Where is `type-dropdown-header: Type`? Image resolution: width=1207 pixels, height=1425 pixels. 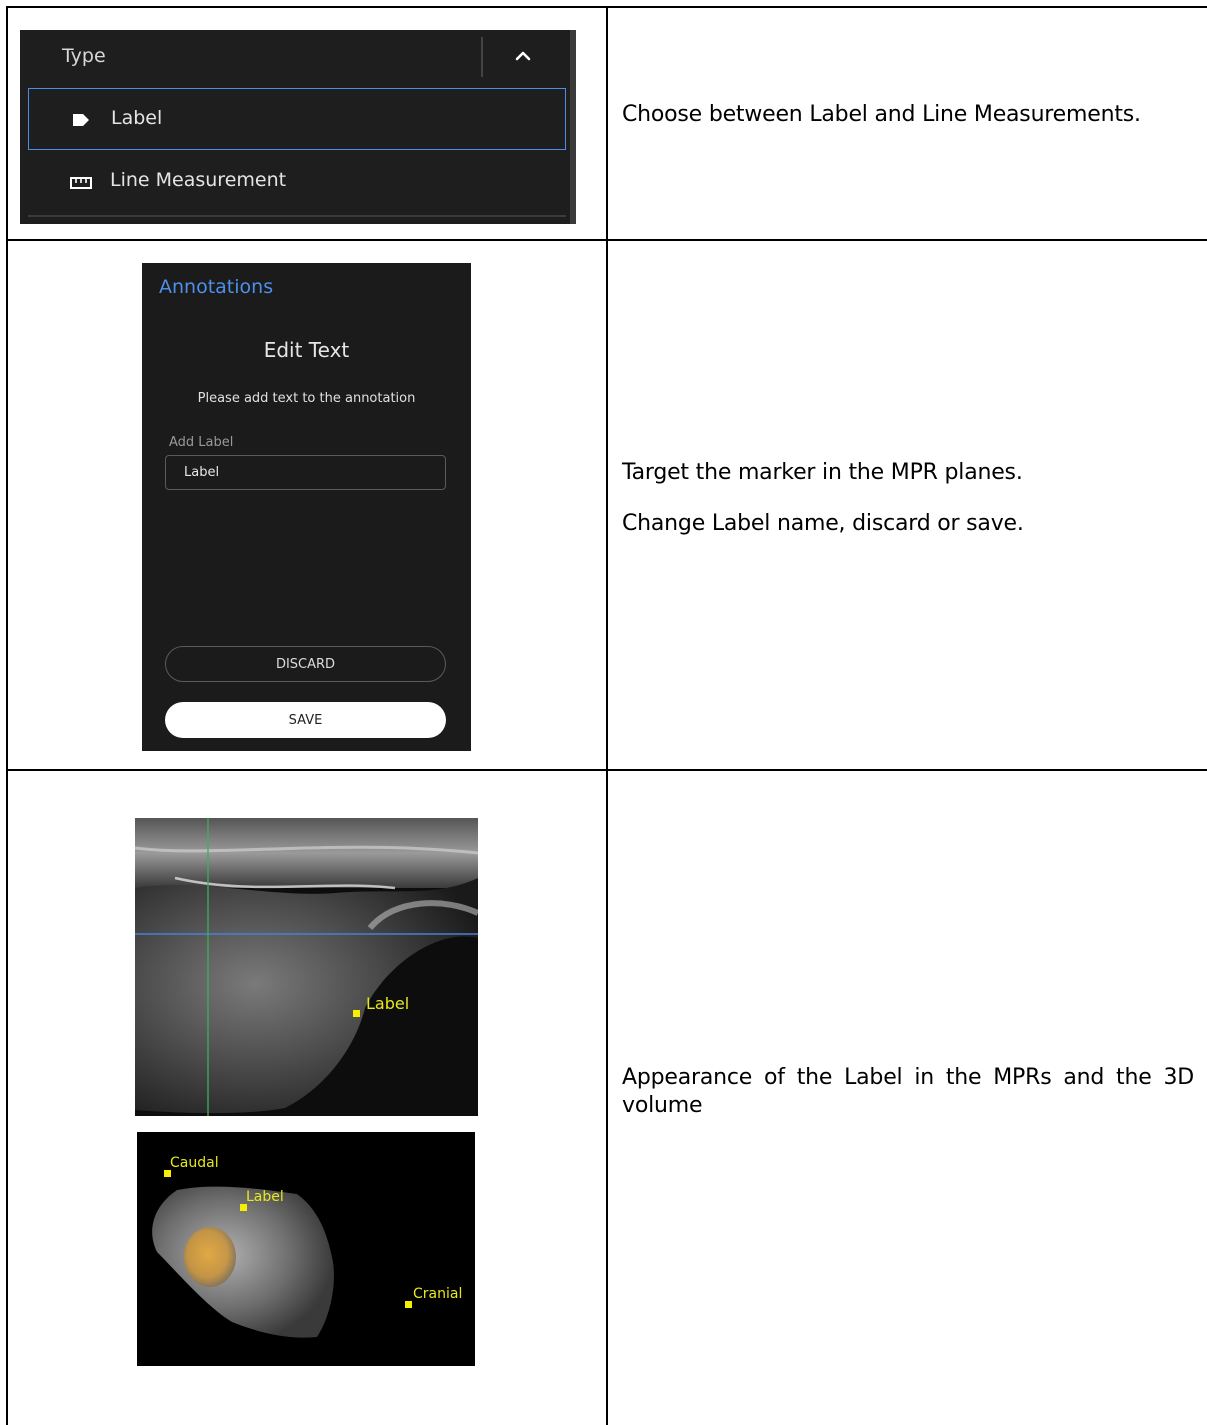
type-dropdown-header: Type is located at coordinates (298, 58).